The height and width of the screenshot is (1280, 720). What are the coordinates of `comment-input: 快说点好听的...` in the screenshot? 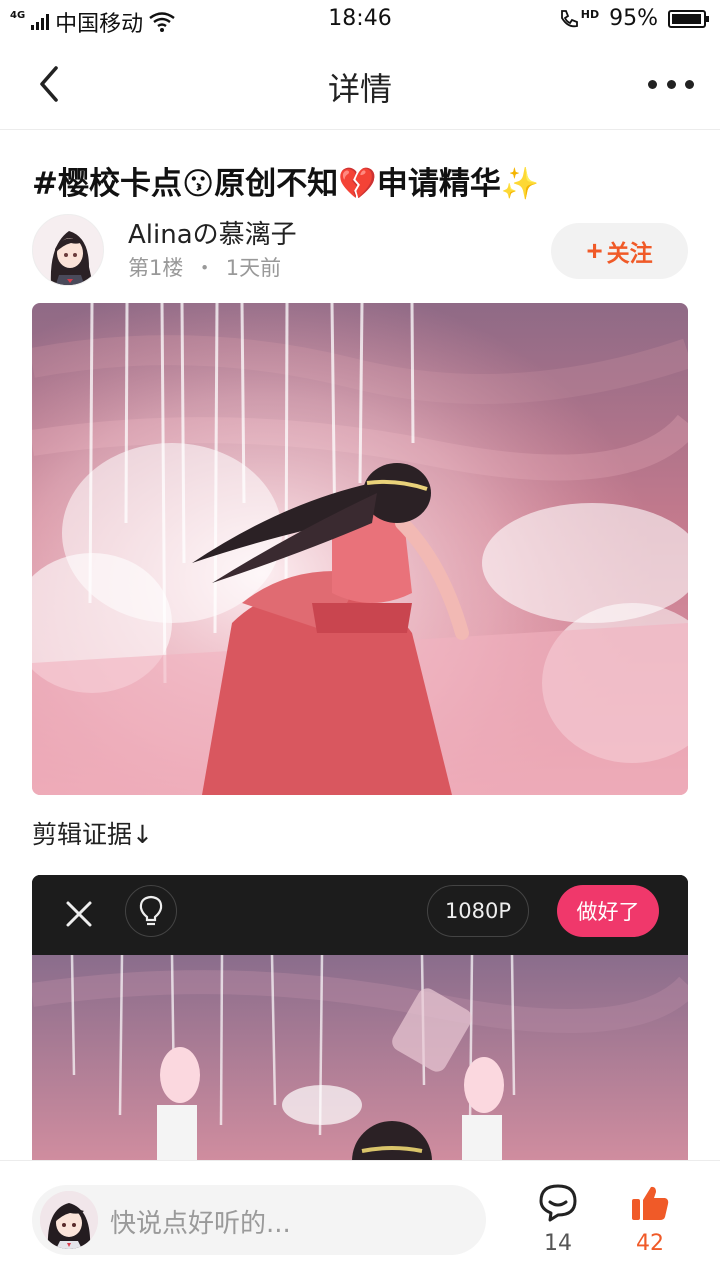 It's located at (259, 1220).